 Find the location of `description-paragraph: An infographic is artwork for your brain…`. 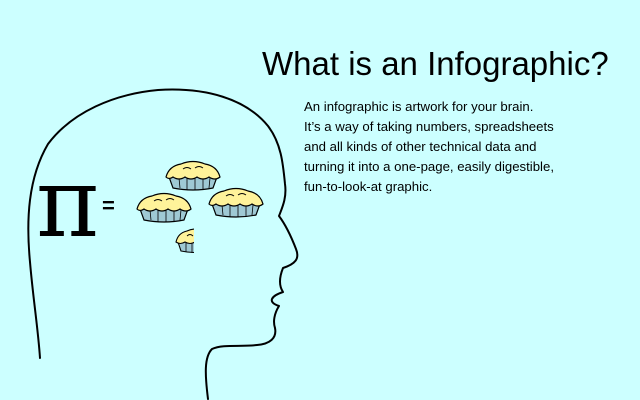

description-paragraph: An infographic is artwork for your brain… is located at coordinates (464, 147).